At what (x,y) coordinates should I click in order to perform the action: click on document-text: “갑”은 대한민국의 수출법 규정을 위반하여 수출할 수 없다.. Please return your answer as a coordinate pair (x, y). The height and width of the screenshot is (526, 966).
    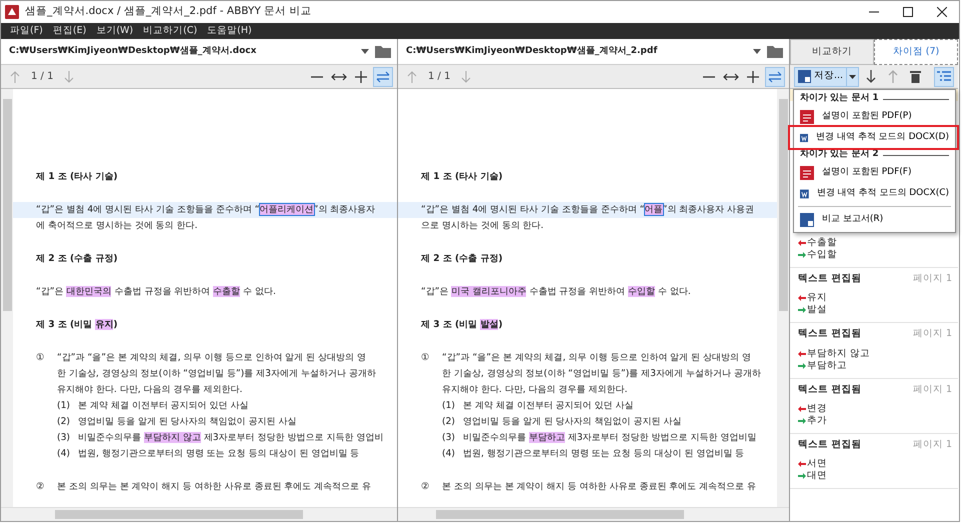
    Looking at the image, I should click on (156, 291).